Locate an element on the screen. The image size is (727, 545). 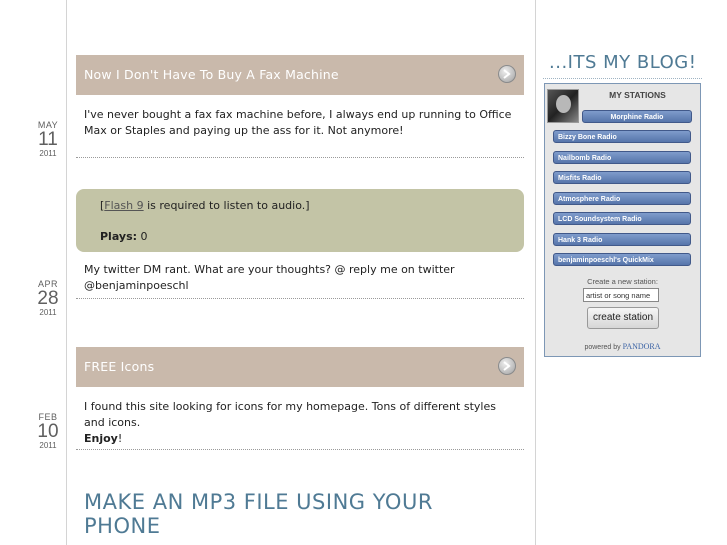
post-title-large: MAKE AN MP3 FILE USING YOUR PHONE is located at coordinates (299, 514).